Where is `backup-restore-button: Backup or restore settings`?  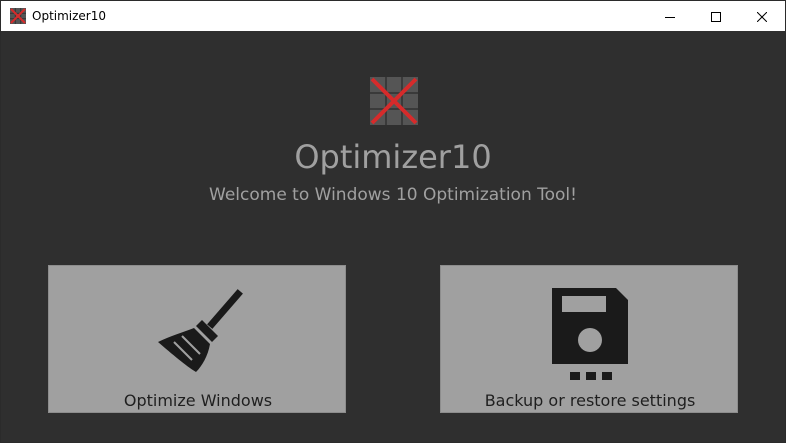
backup-restore-button: Backup or restore settings is located at coordinates (589, 339).